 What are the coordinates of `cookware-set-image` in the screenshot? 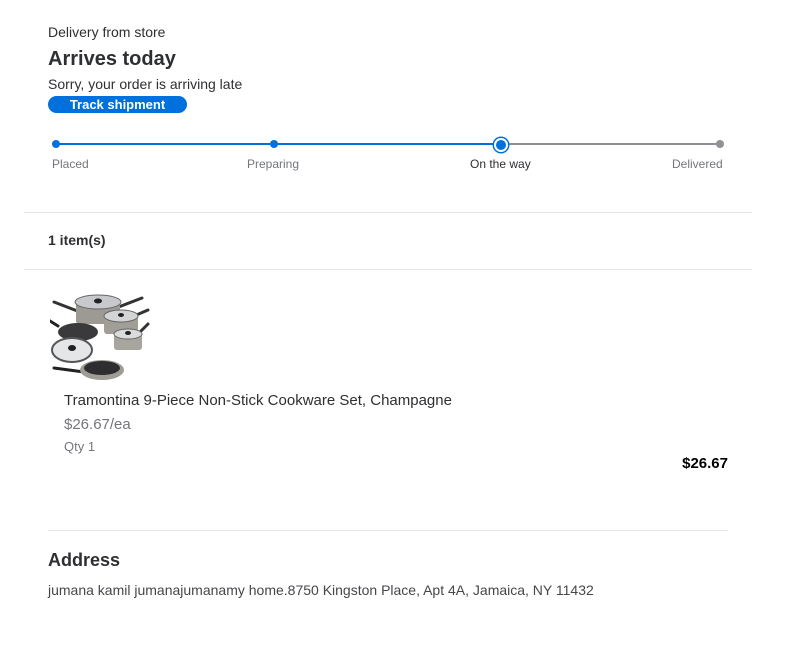 It's located at (101, 337).